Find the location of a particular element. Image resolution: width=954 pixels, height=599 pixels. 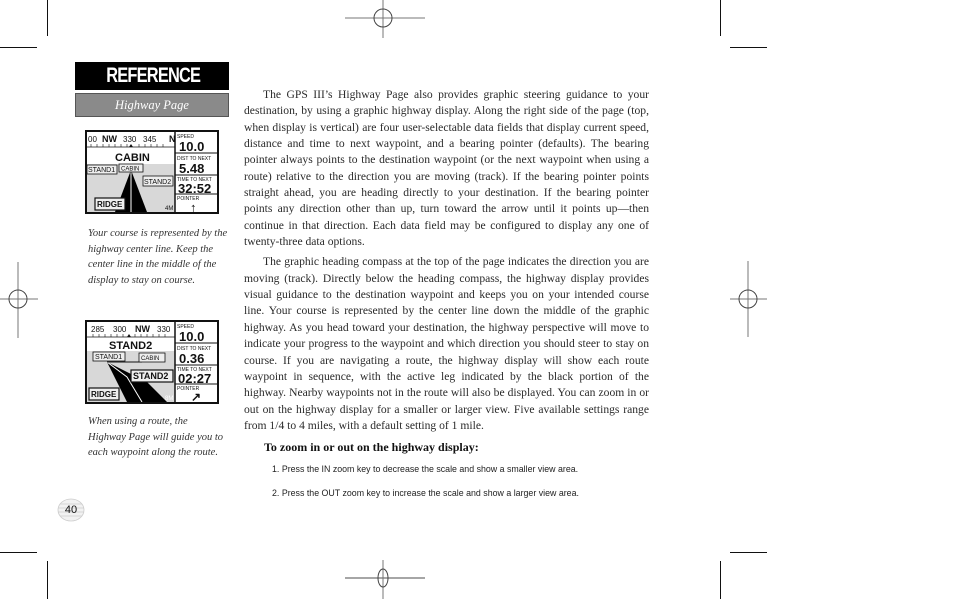

destination-name: STAND2 is located at coordinates (130, 346).